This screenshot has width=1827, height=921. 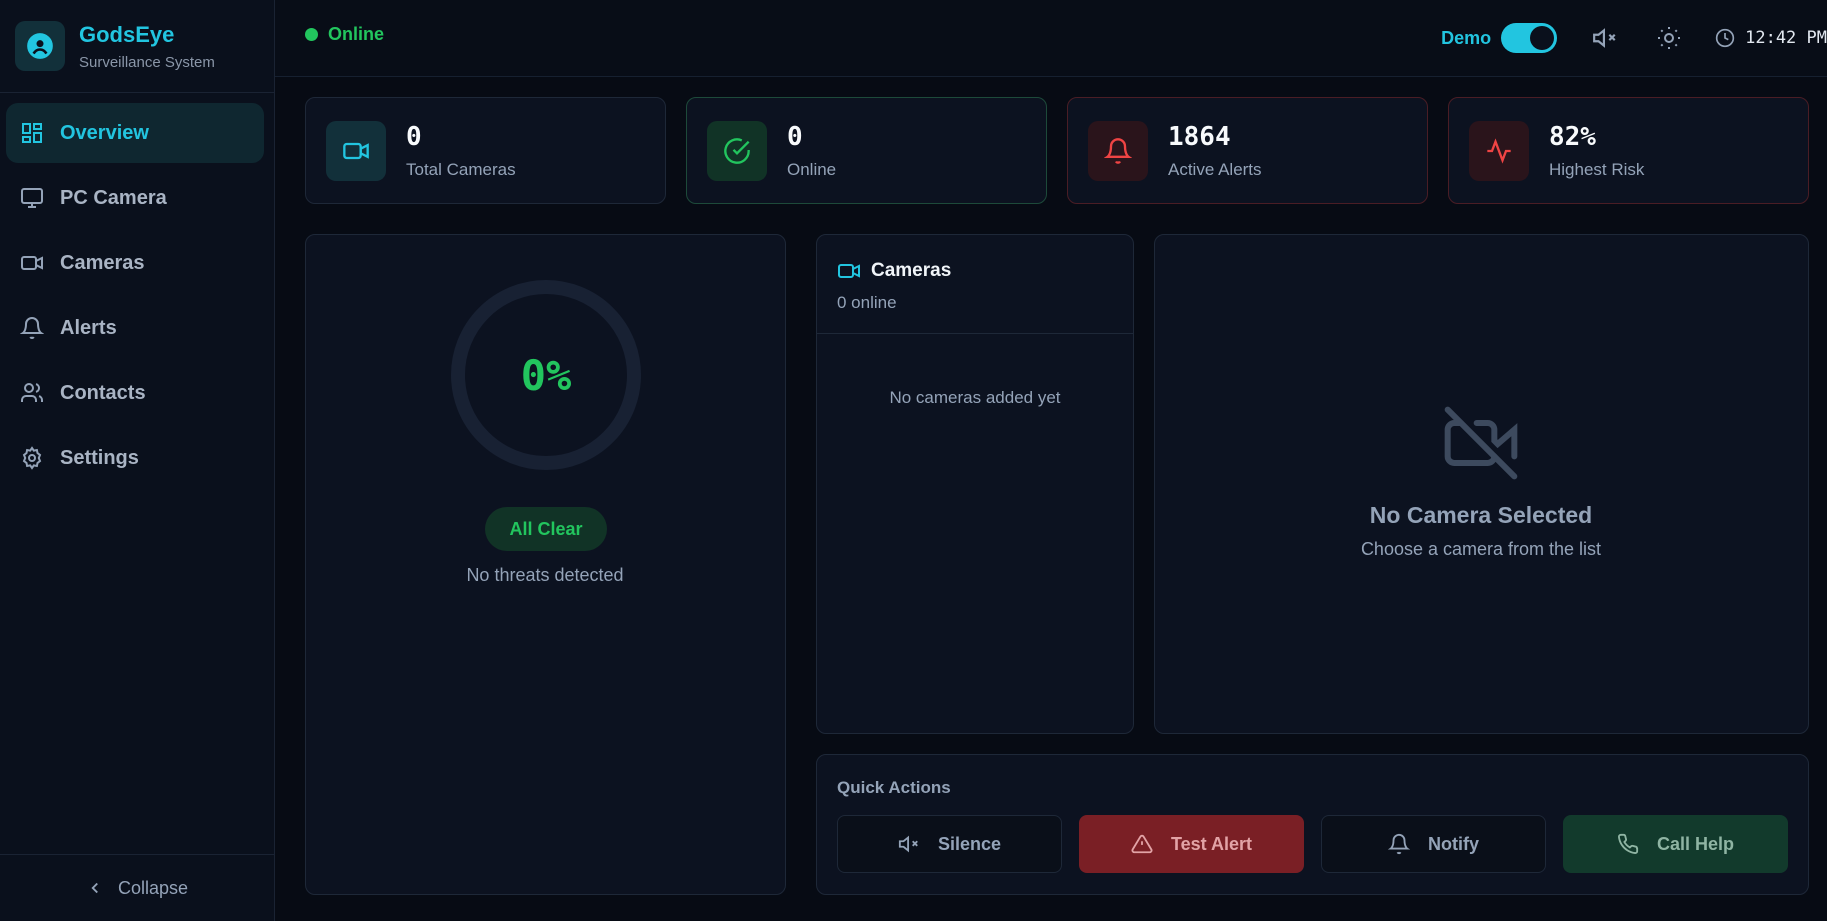 I want to click on status-badge: All Clear, so click(x=546, y=529).